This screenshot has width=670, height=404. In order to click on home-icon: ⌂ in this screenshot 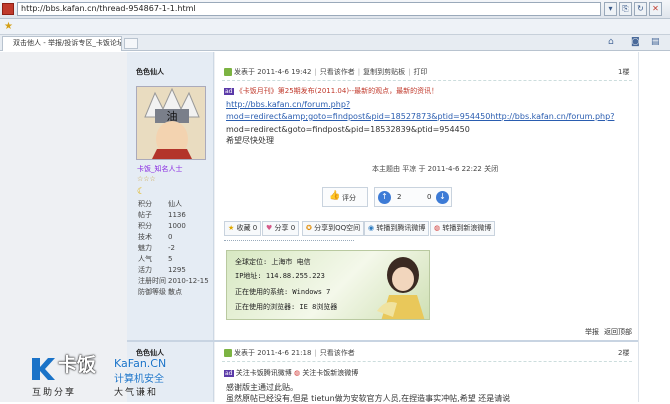, I will do `click(611, 42)`.